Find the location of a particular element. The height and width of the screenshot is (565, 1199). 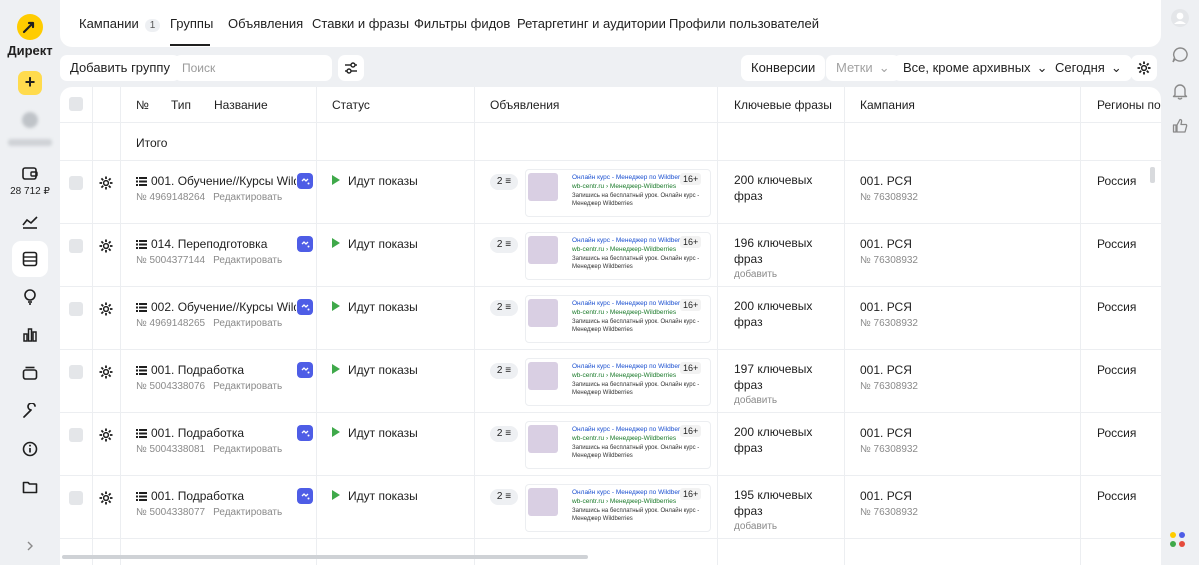

archive-filter-dropdown: Все, кроме архивных ⌄ is located at coordinates (975, 68).